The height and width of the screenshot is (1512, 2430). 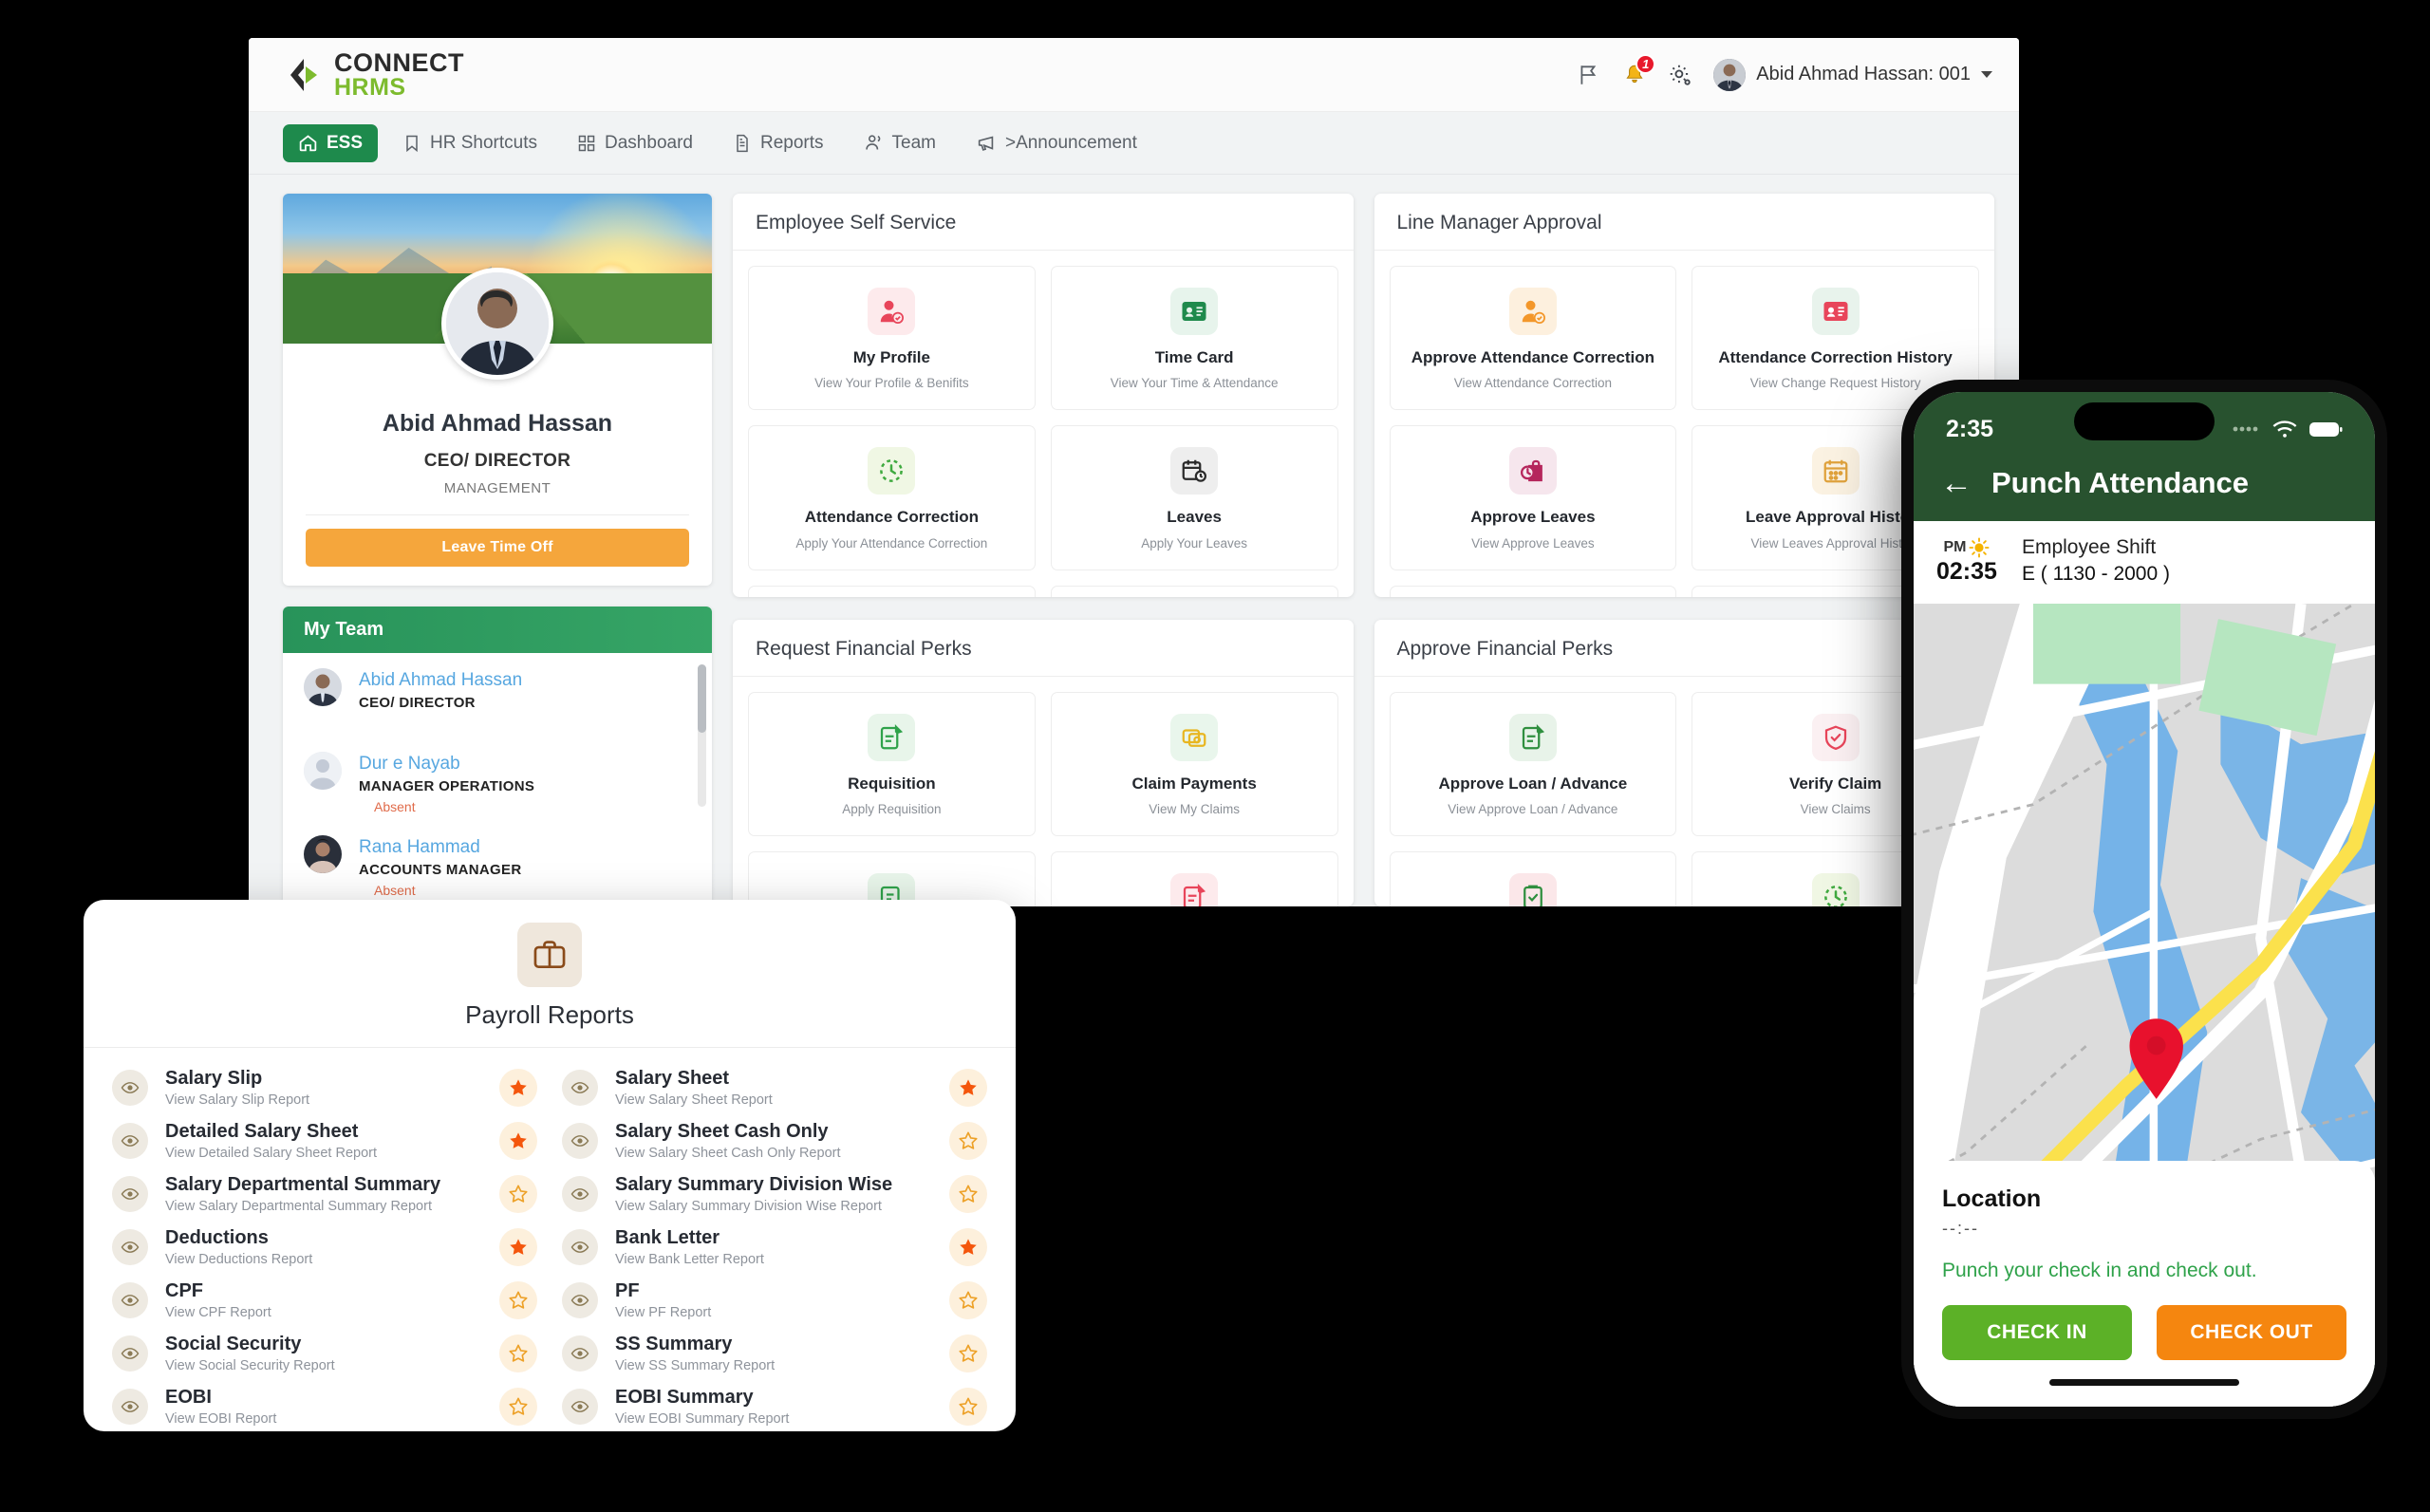 I want to click on tab-ess: ESS, so click(x=331, y=143).